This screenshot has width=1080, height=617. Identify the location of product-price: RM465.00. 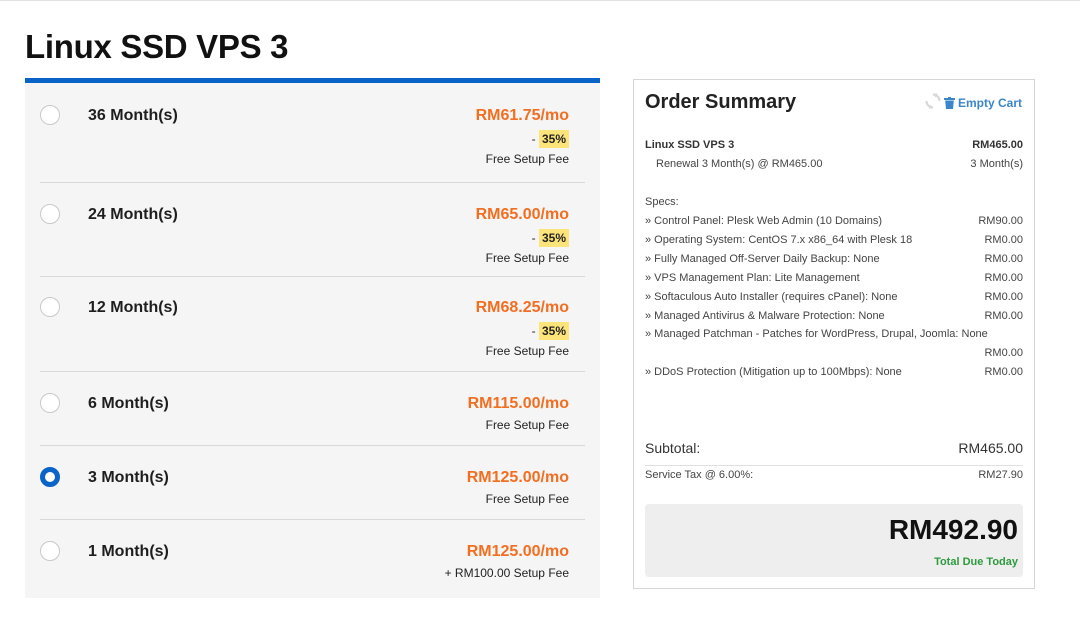
(997, 145).